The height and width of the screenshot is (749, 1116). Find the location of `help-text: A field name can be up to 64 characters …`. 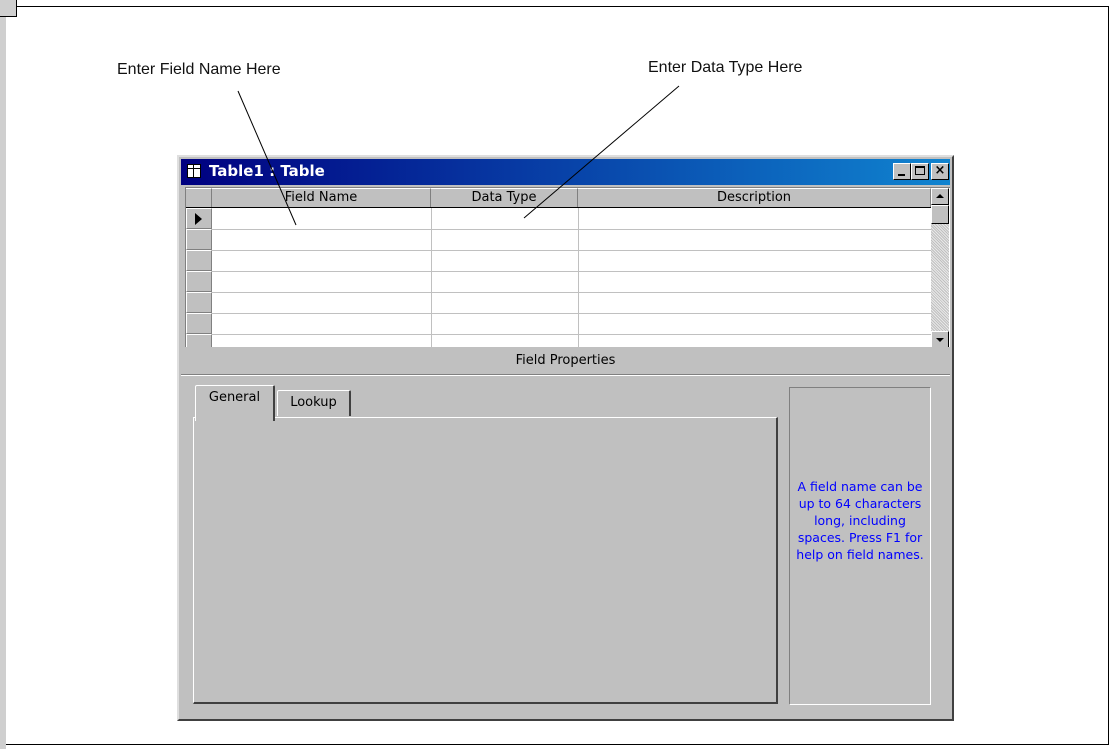

help-text: A field name can be up to 64 characters … is located at coordinates (860, 520).